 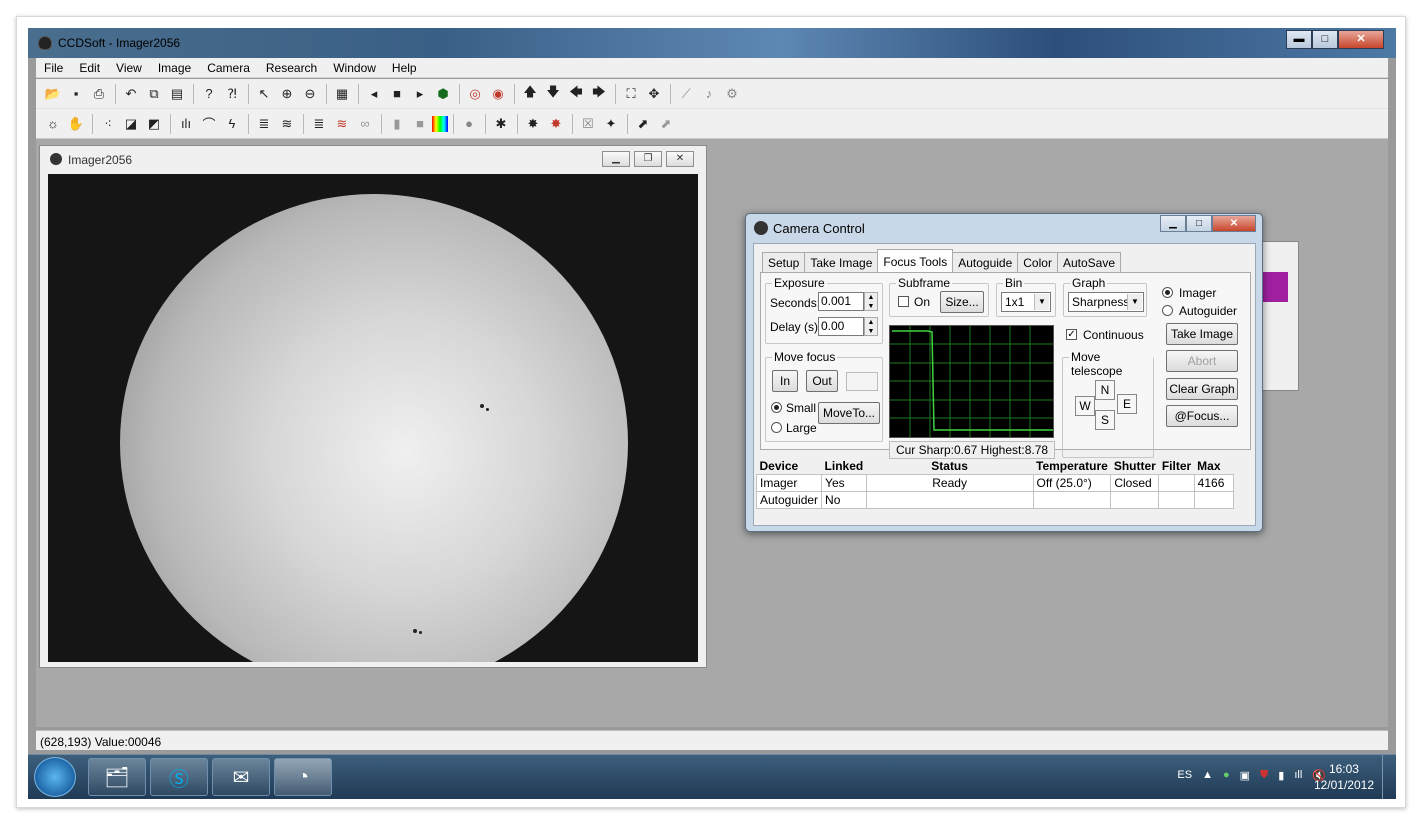 What do you see at coordinates (53, 94) in the screenshot?
I see `open-folder-icon: 📂` at bounding box center [53, 94].